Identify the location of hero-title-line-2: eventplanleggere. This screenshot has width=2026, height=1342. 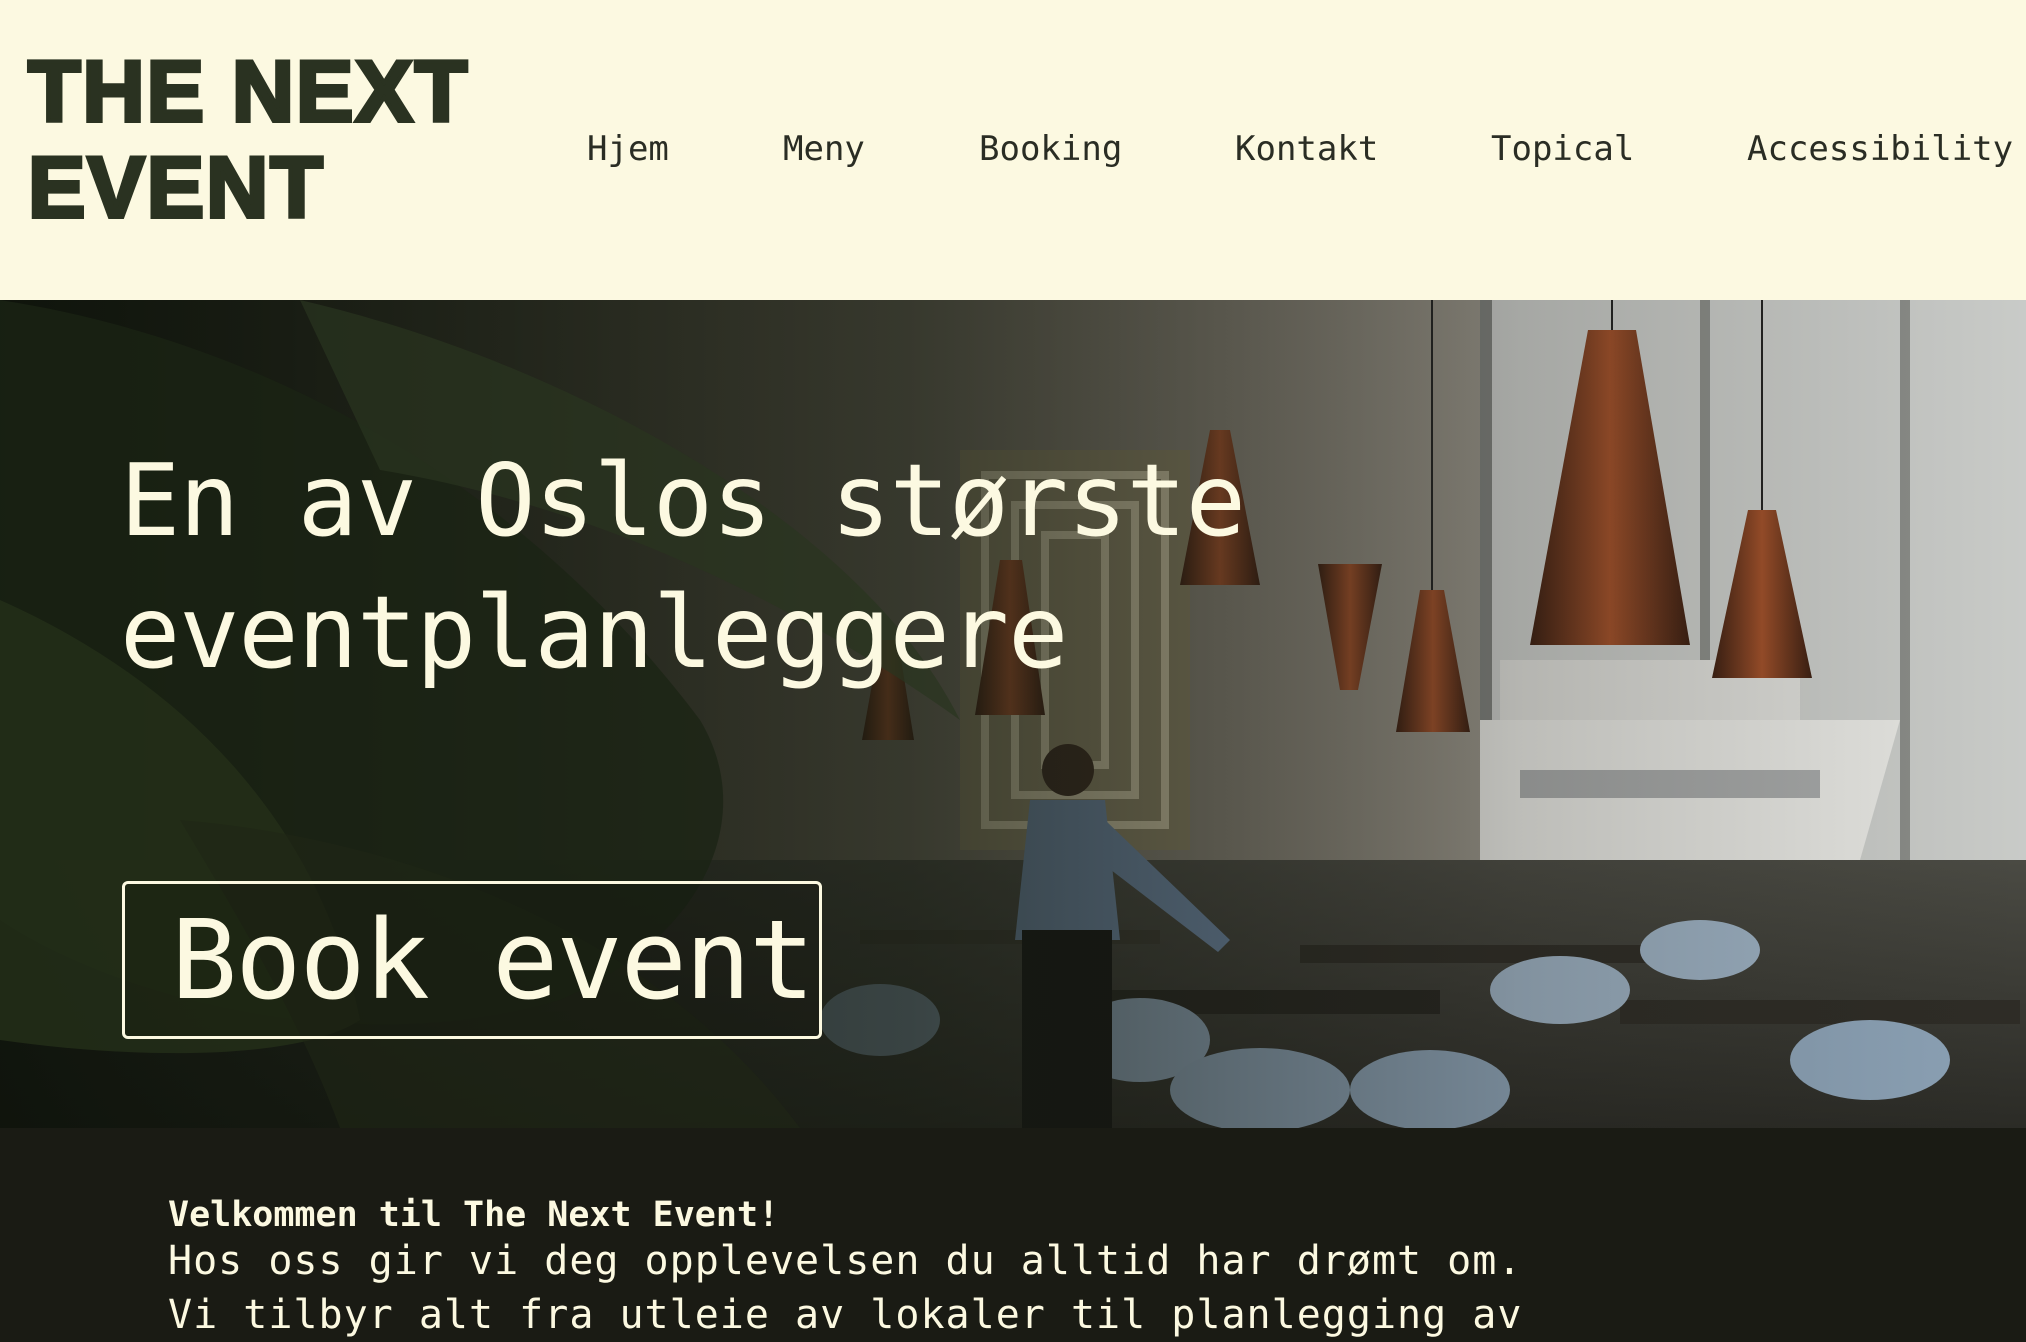
(594, 632).